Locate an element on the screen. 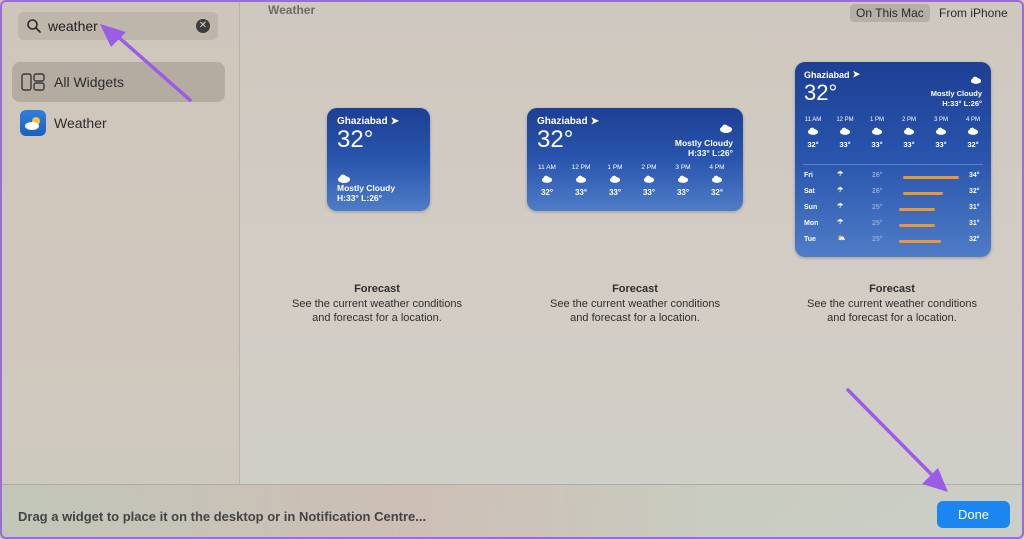 The image size is (1024, 539). sidebar-item-icon-wrap is located at coordinates (33, 123).